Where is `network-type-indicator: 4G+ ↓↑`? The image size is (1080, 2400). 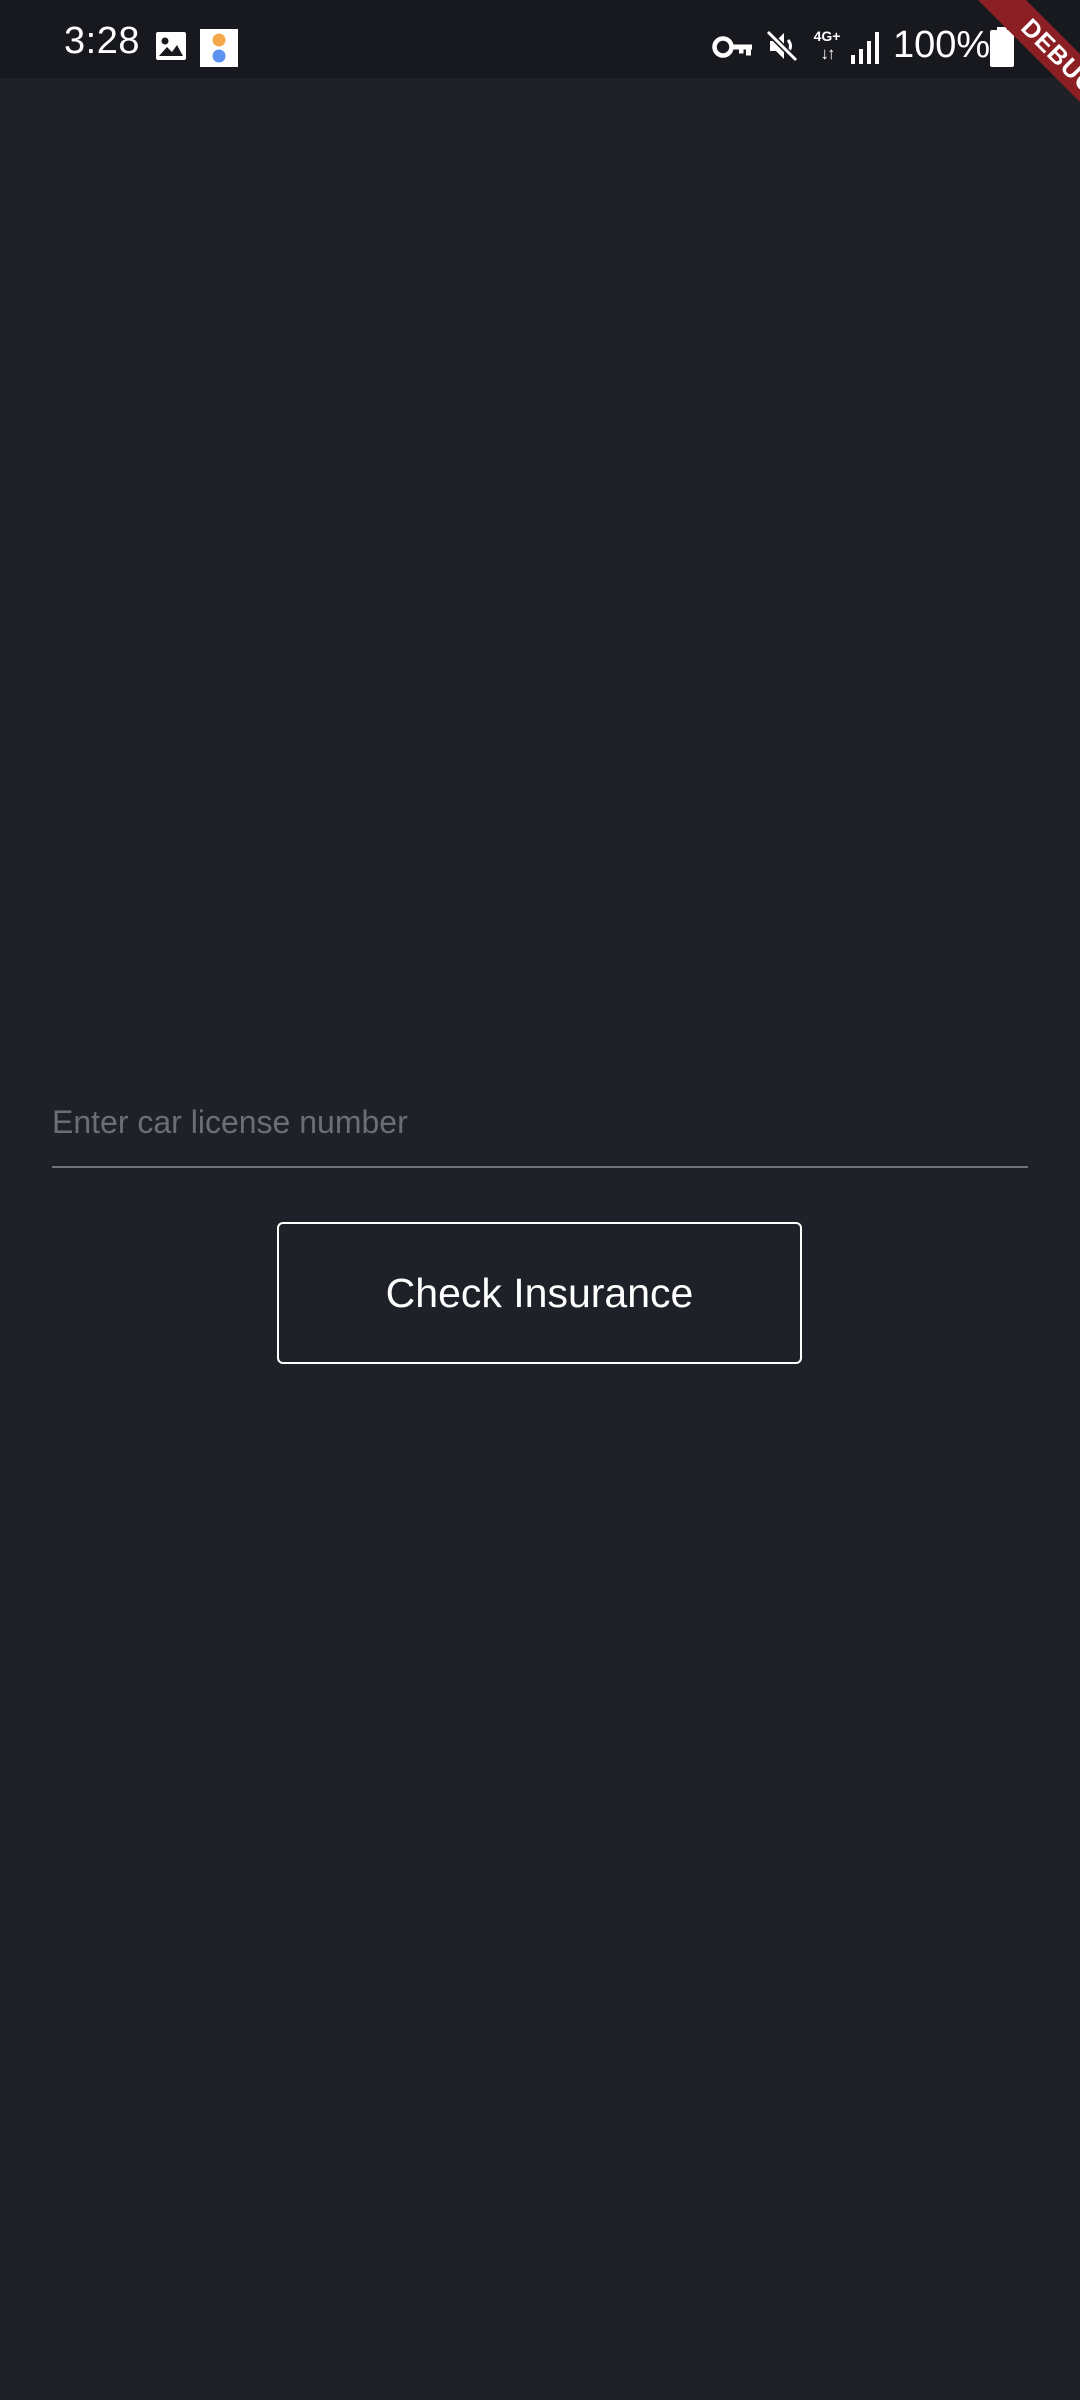
network-type-indicator: 4G+ ↓↑ is located at coordinates (827, 48).